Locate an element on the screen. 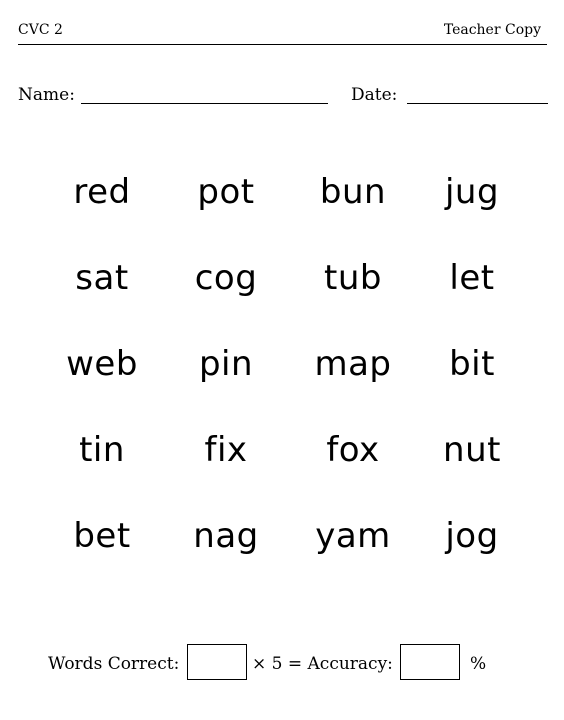  word: nut is located at coordinates (472, 450).